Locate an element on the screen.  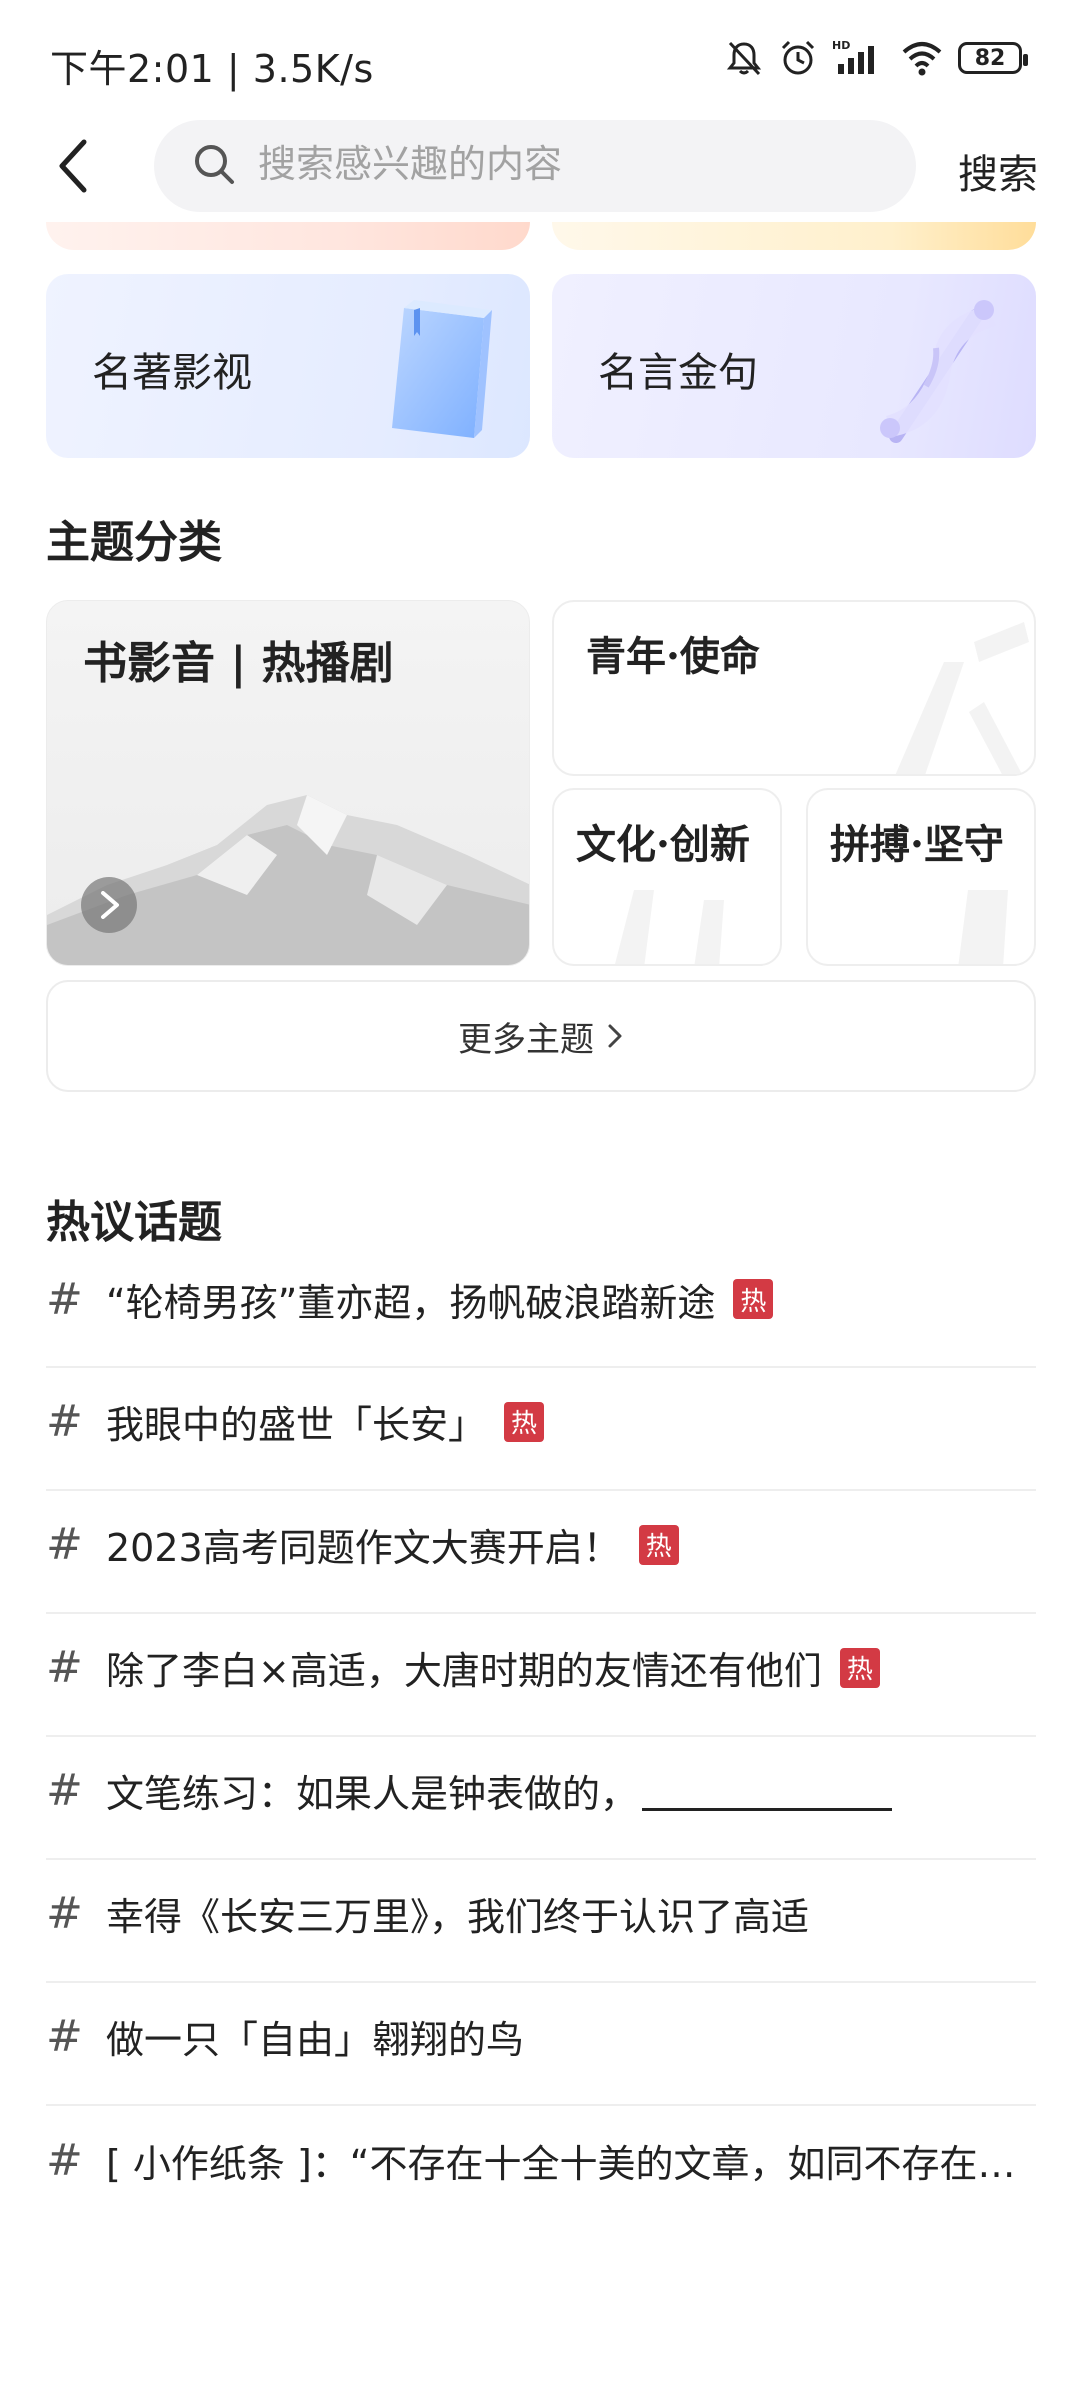
theme-title: 拼搏·坚守 is located at coordinates (917, 844).